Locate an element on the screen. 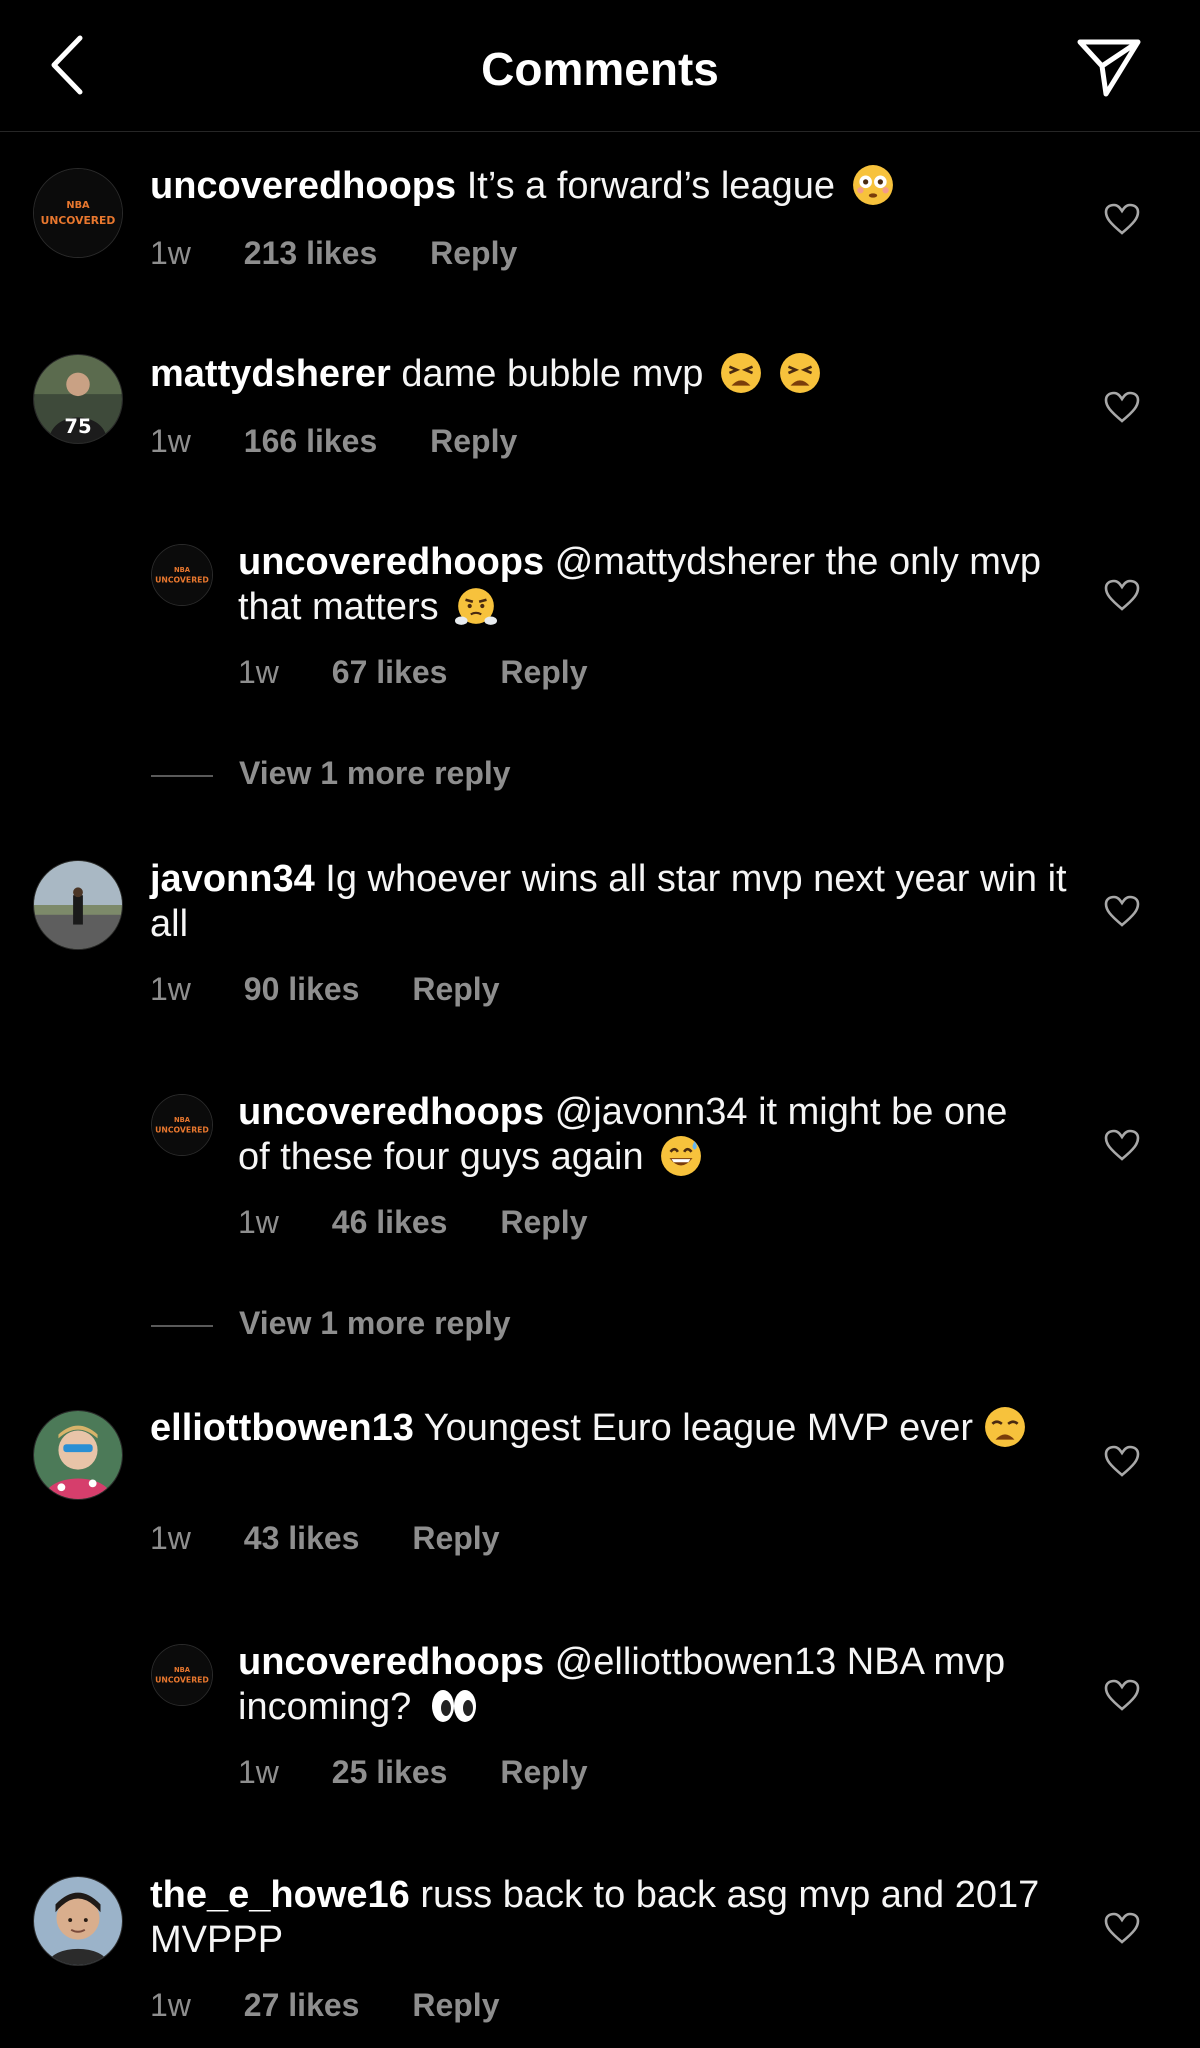  comment-message: Youngest Euro league MVP ever is located at coordinates (698, 1428).